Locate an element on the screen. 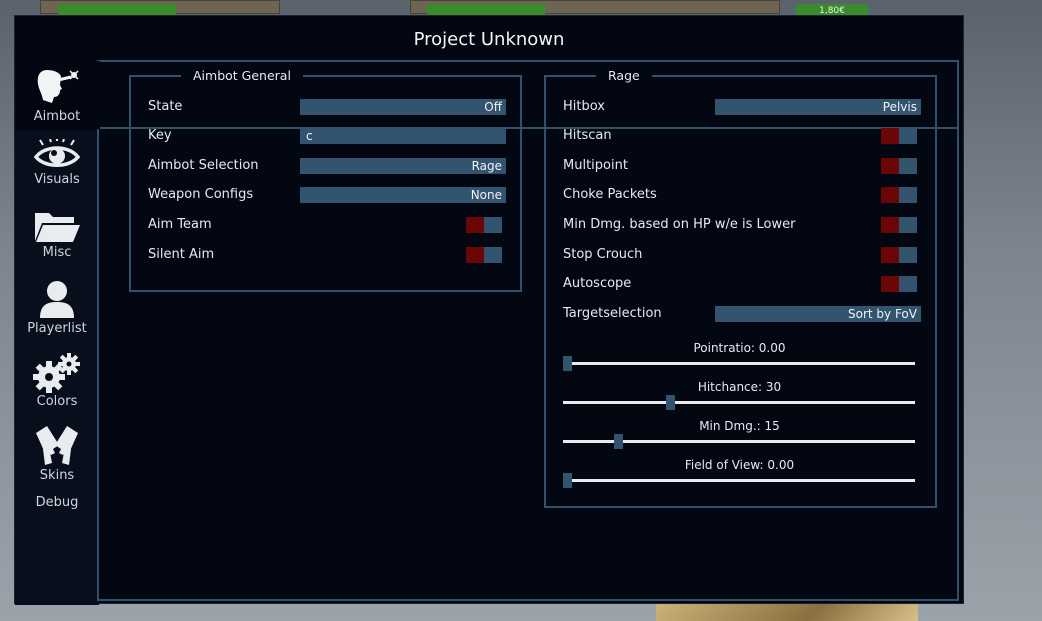 The height and width of the screenshot is (621, 1042). tab-colors: Colors is located at coordinates (57, 384).